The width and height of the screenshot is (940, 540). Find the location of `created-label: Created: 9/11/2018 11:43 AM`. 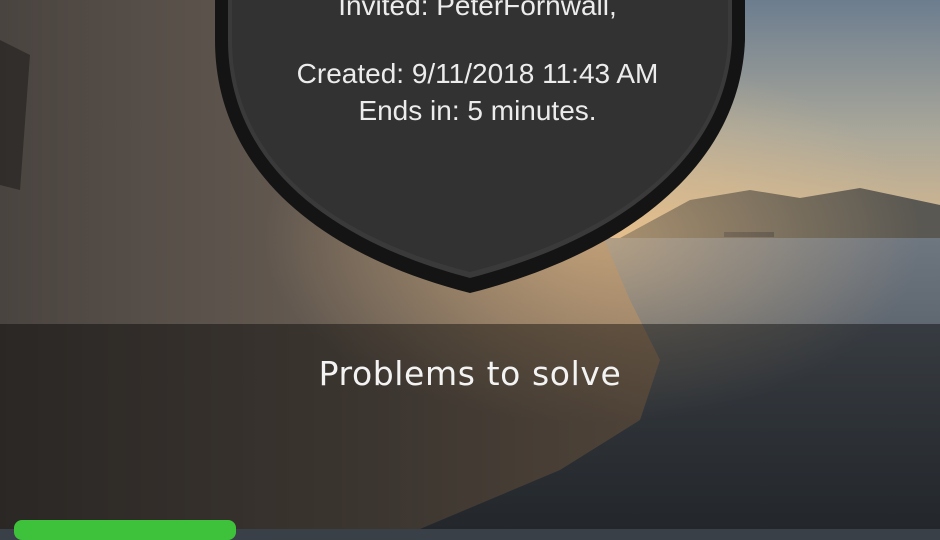

created-label: Created: 9/11/2018 11:43 AM is located at coordinates (477, 73).